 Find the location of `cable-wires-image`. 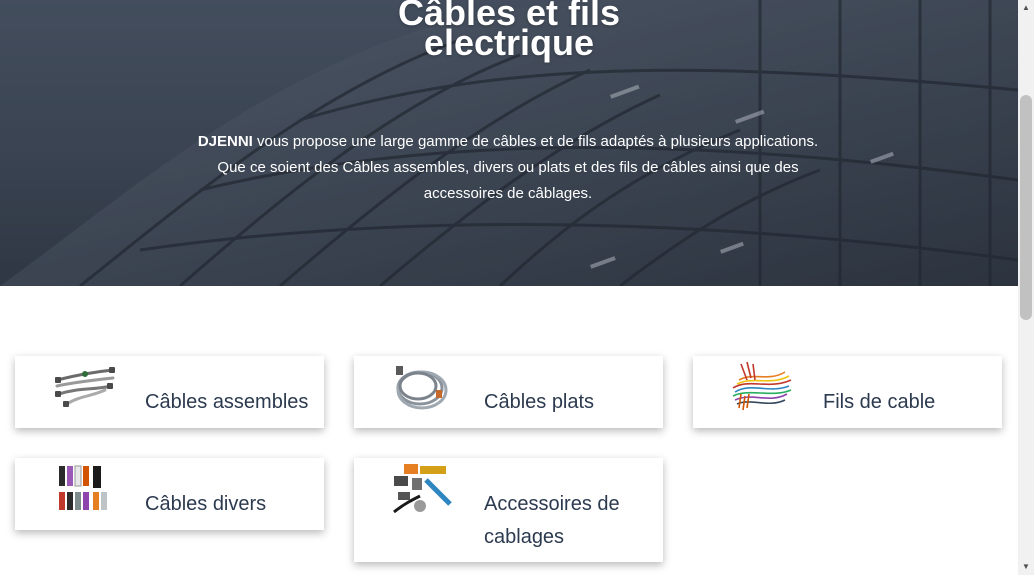

cable-wires-image is located at coordinates (762, 386).